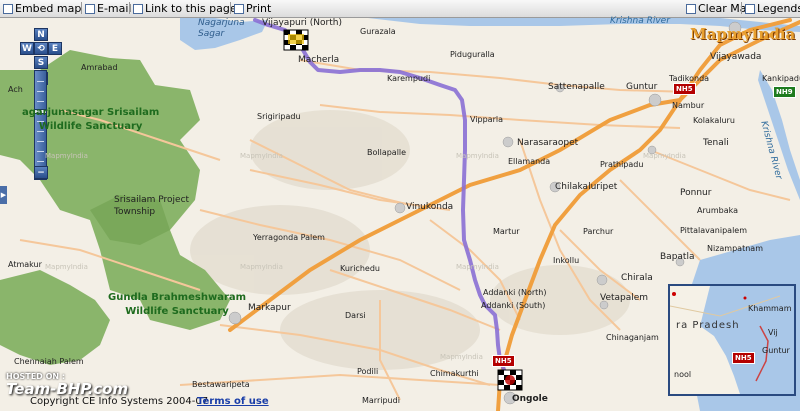 The height and width of the screenshot is (411, 800). I want to click on label-karempudi: Karempudi, so click(409, 78).